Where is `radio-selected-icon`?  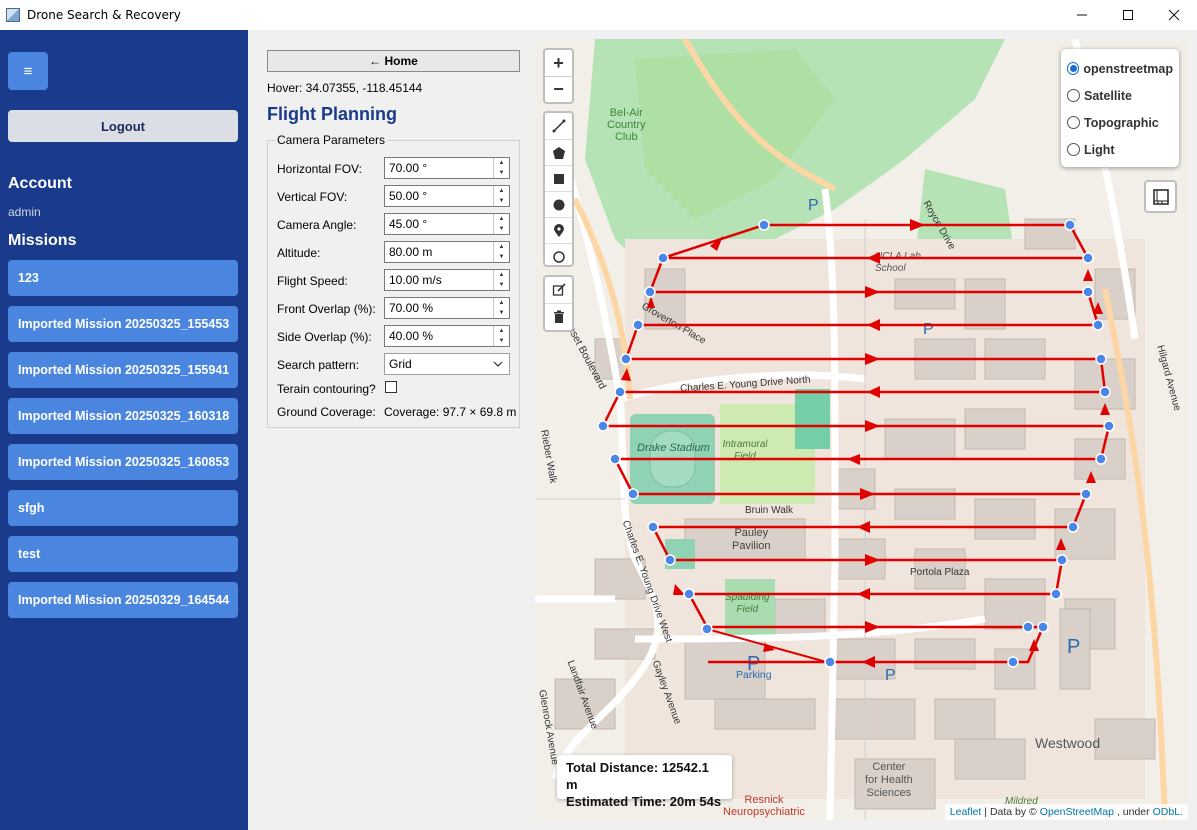 radio-selected-icon is located at coordinates (1073, 68).